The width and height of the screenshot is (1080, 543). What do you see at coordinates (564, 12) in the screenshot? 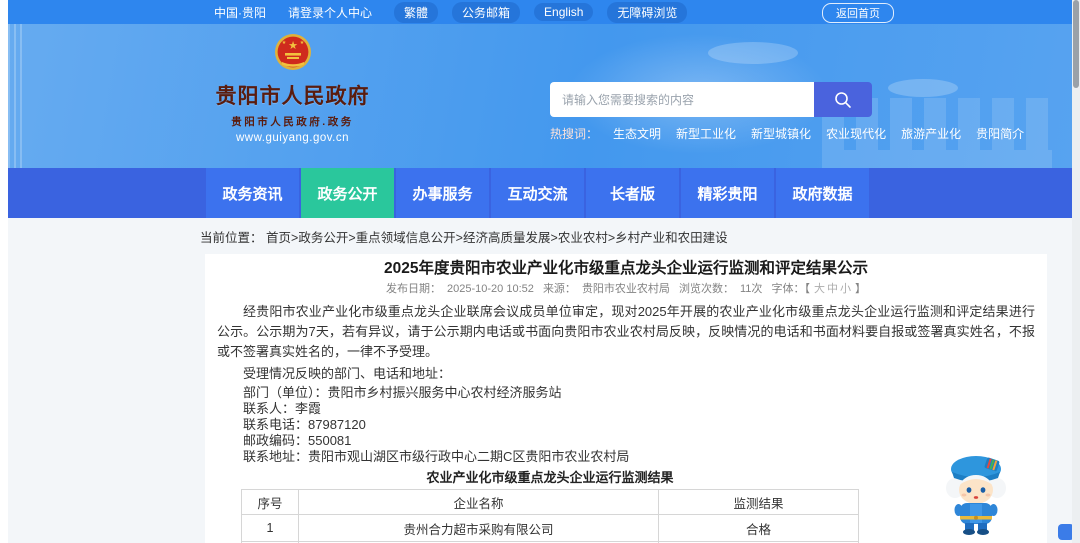
I see `topbar-link-english: English` at bounding box center [564, 12].